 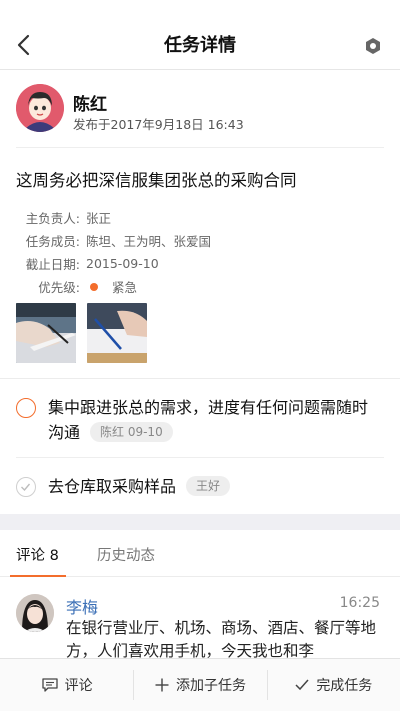 I want to click on complete-task-label: 完成任务, so click(x=344, y=686).